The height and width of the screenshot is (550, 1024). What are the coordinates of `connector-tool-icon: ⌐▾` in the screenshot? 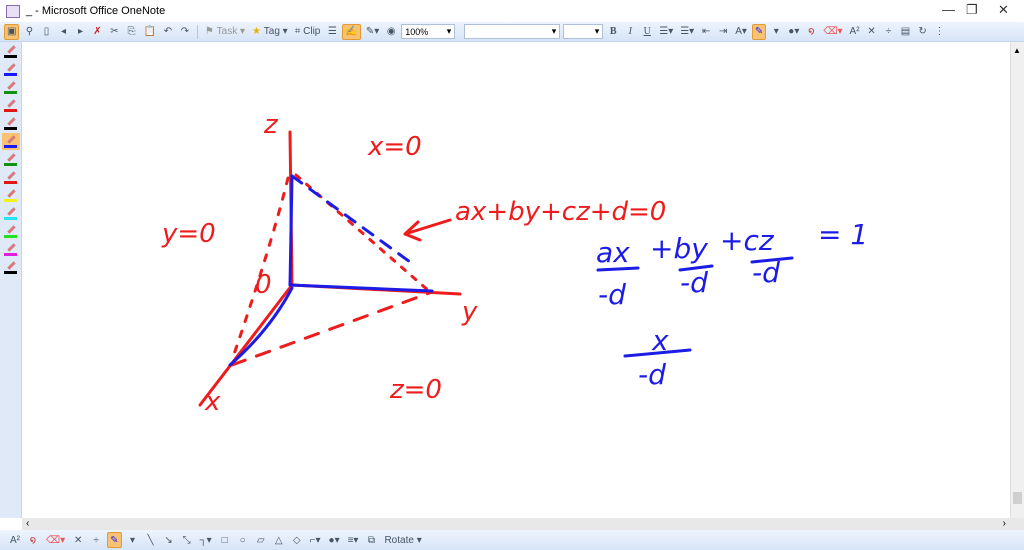 It's located at (315, 540).